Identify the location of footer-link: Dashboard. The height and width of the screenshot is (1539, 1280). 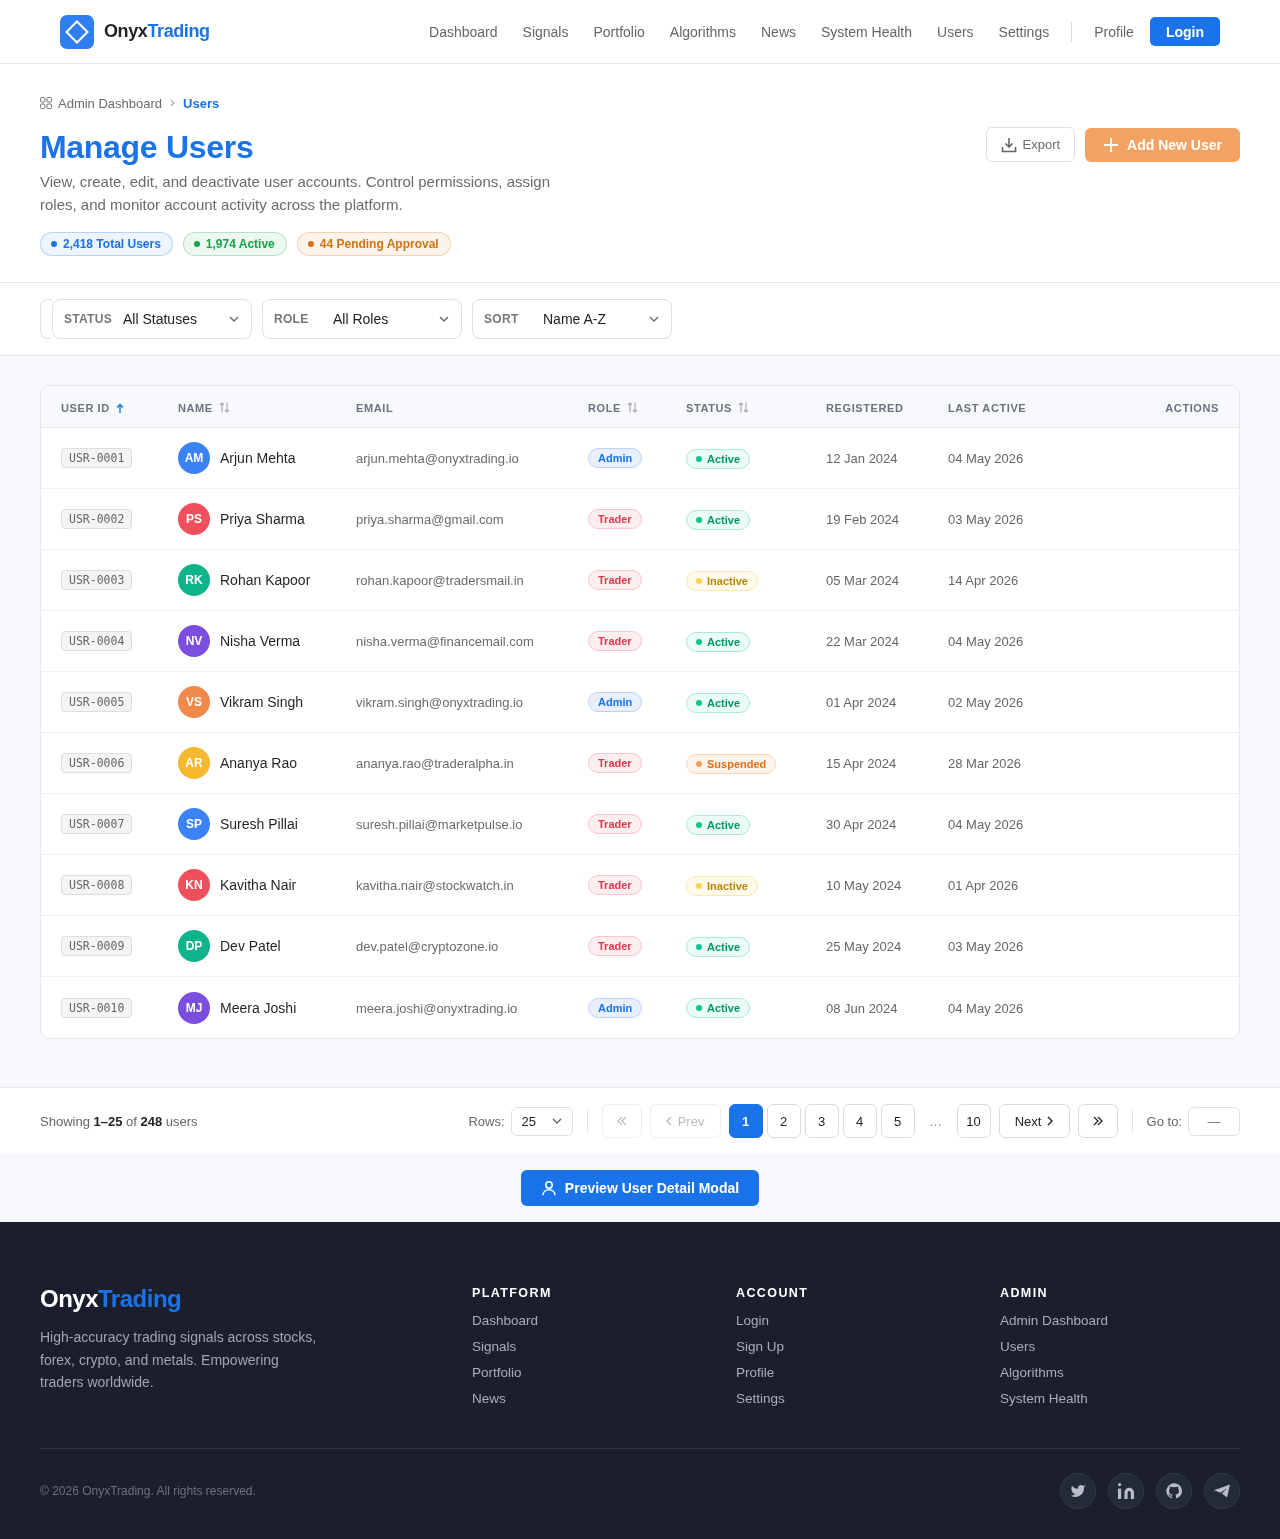
(505, 1321).